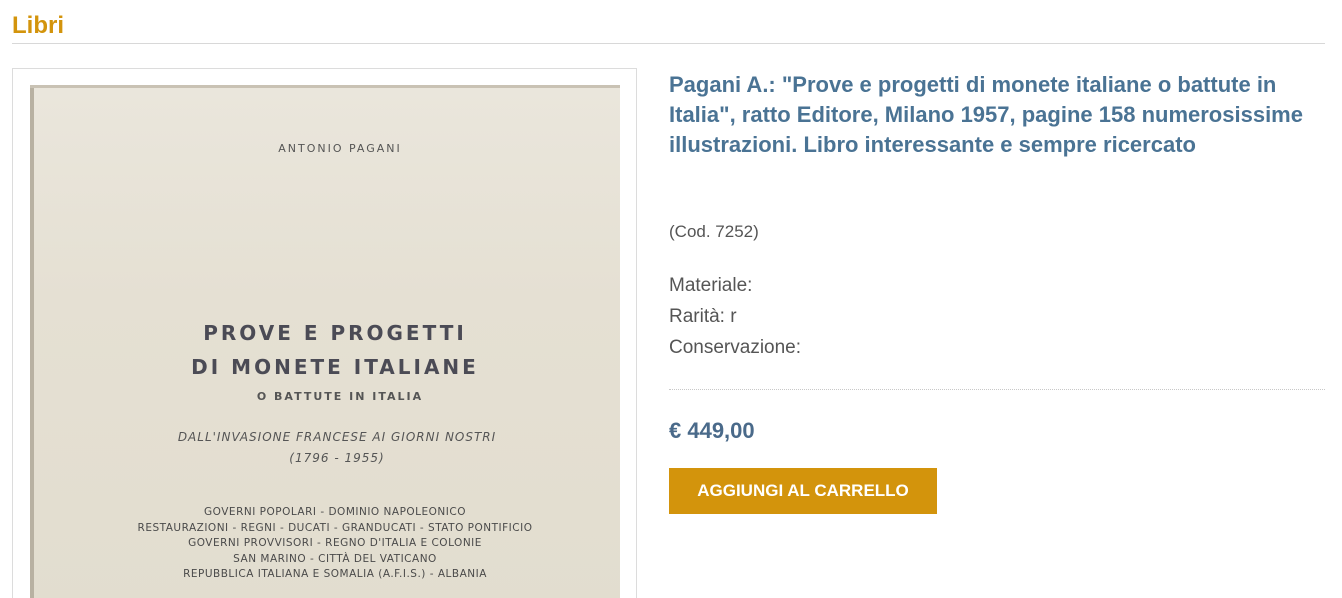  I want to click on cover-subtitle: O BATTUTE IN ITALIA, so click(340, 396).